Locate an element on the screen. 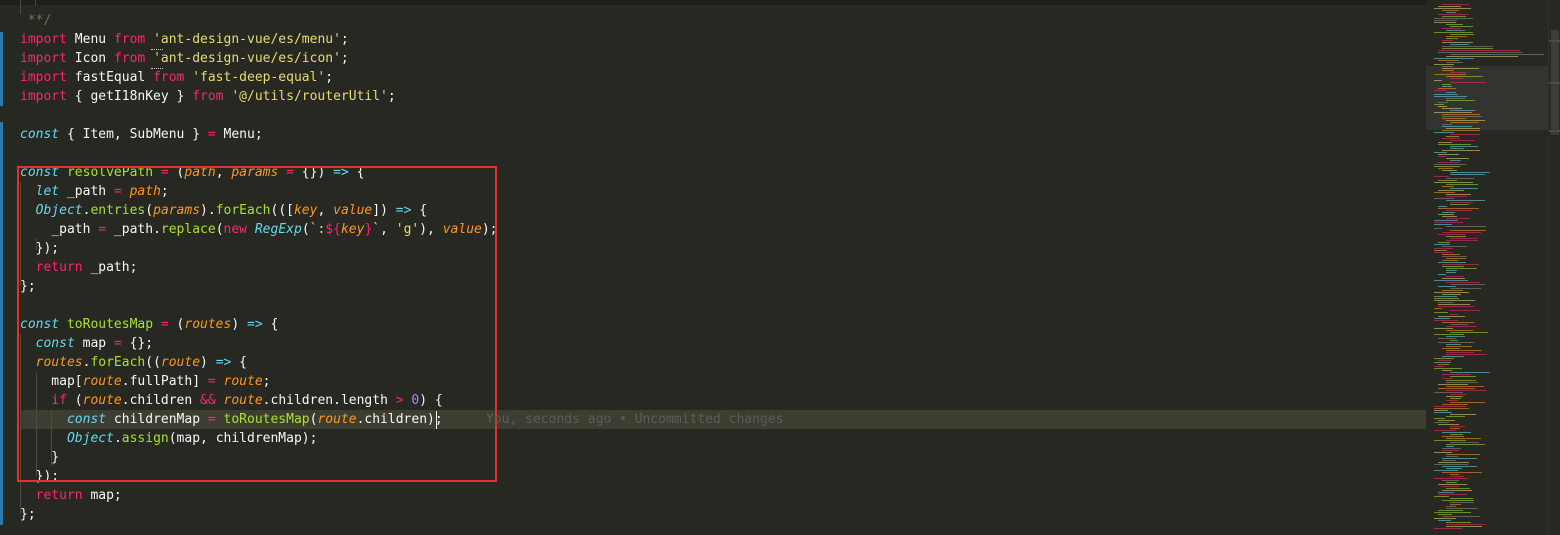 The width and height of the screenshot is (1560, 535). code-token: Menu; is located at coordinates (239, 134).